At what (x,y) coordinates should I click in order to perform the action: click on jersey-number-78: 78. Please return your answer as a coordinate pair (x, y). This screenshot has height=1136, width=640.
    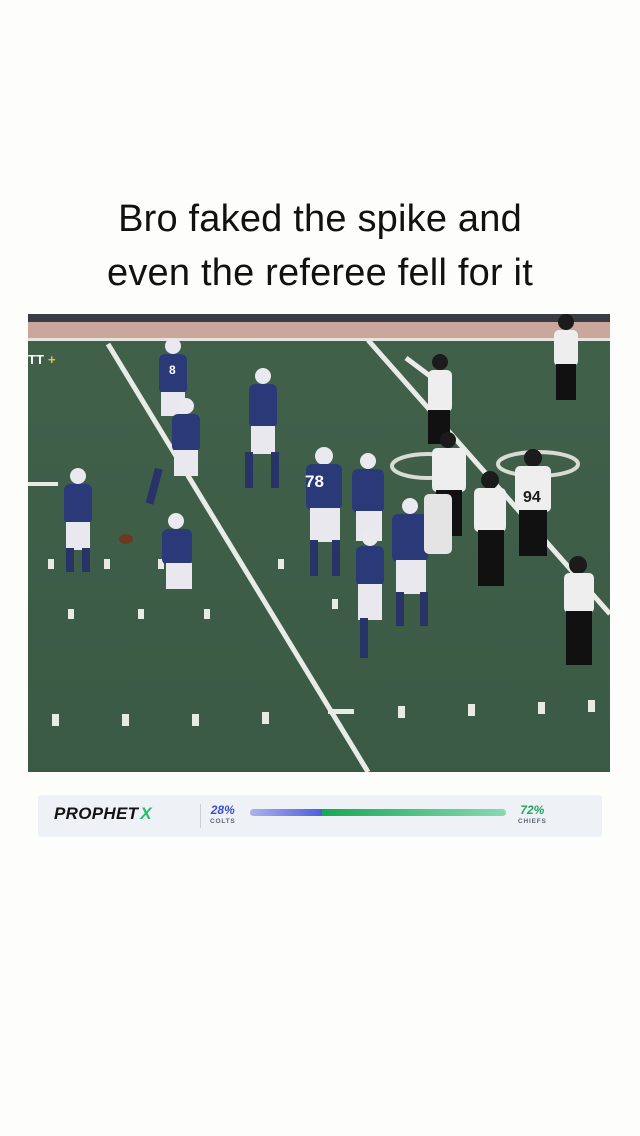
    Looking at the image, I should click on (314, 481).